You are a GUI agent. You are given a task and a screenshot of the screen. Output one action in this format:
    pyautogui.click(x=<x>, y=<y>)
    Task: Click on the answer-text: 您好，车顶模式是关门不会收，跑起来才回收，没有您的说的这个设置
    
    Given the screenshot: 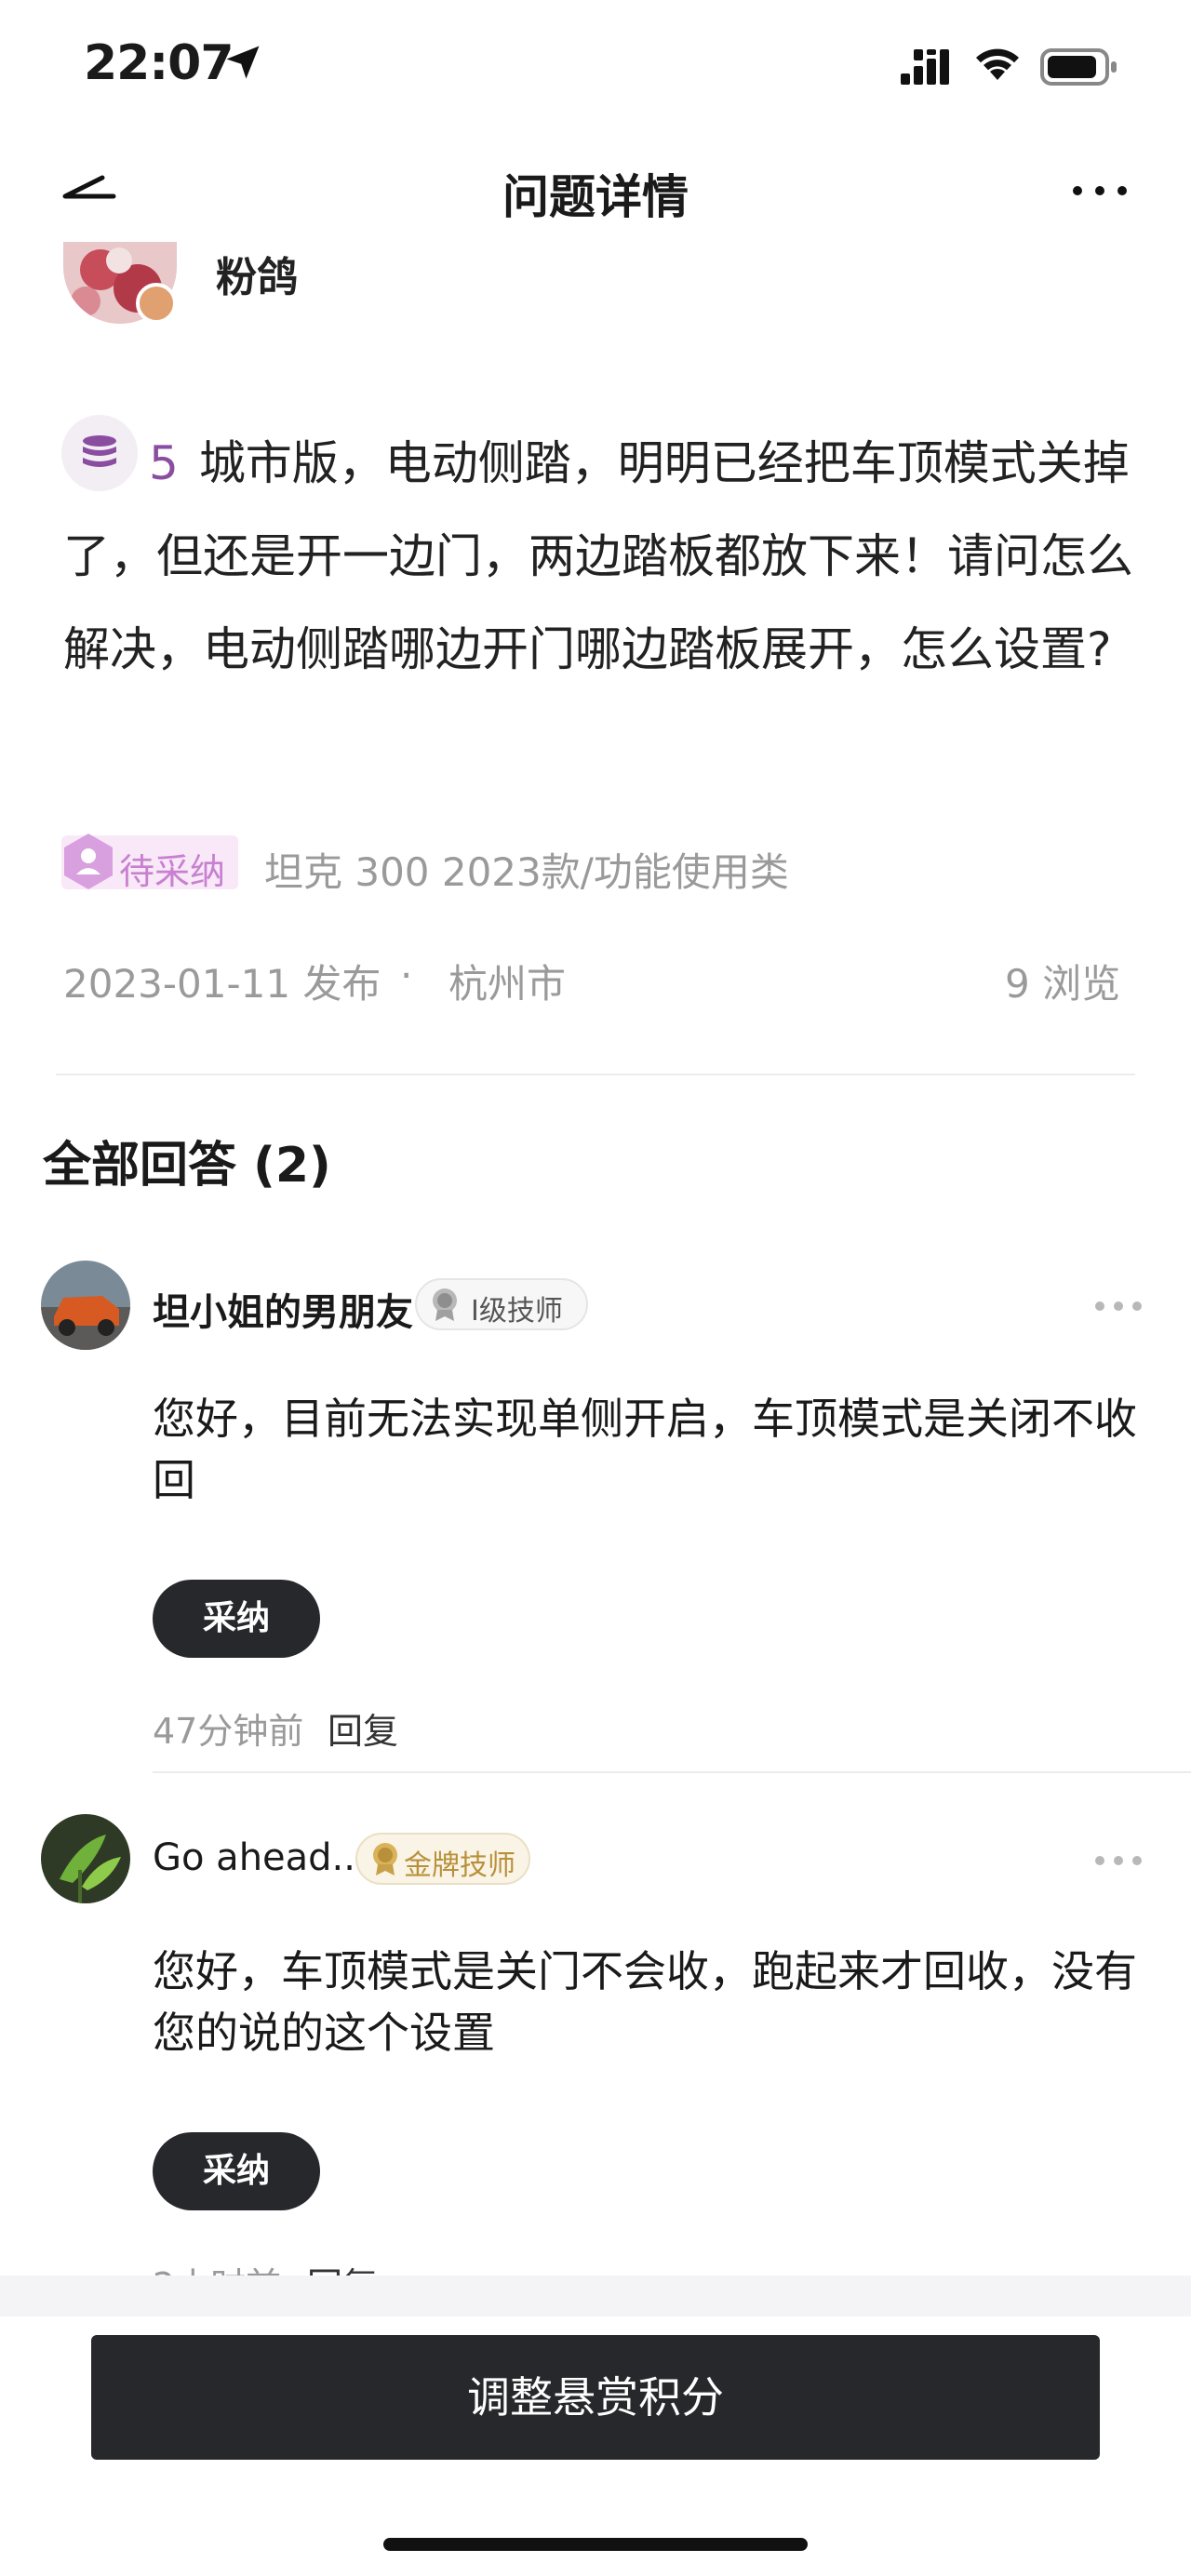 What is the action you would take?
    pyautogui.click(x=645, y=2002)
    